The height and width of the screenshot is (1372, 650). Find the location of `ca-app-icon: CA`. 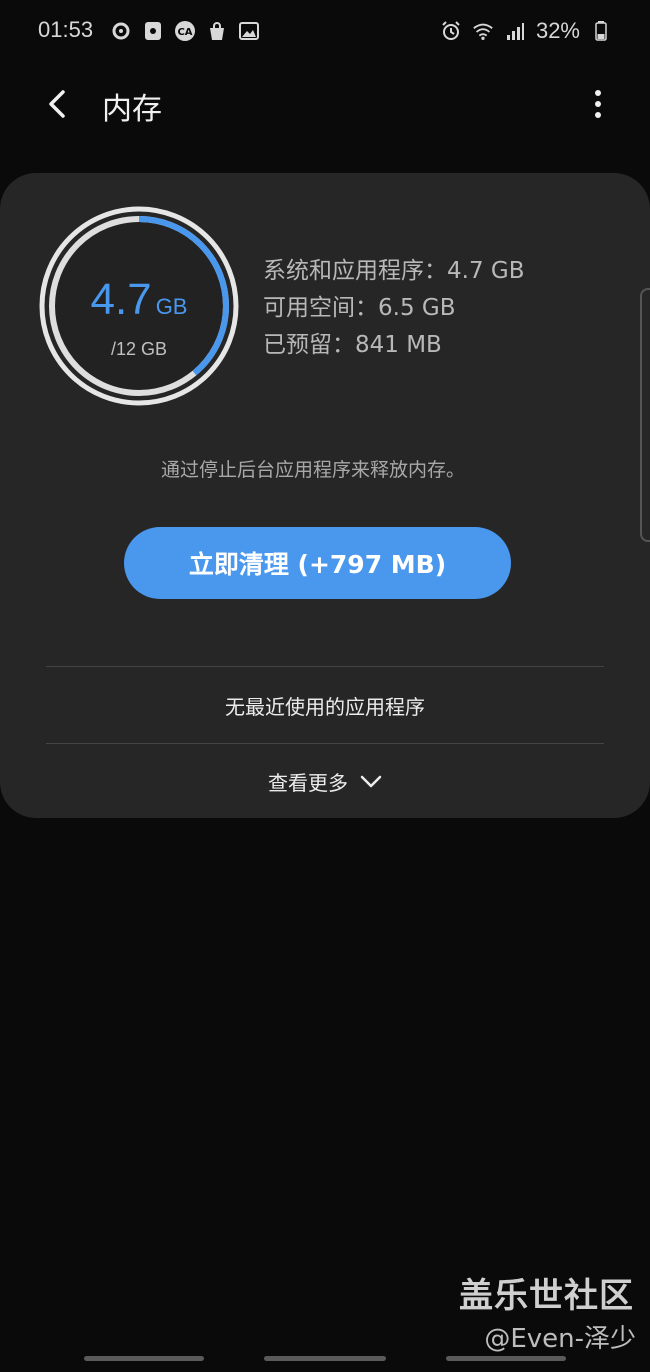

ca-app-icon: CA is located at coordinates (185, 31).